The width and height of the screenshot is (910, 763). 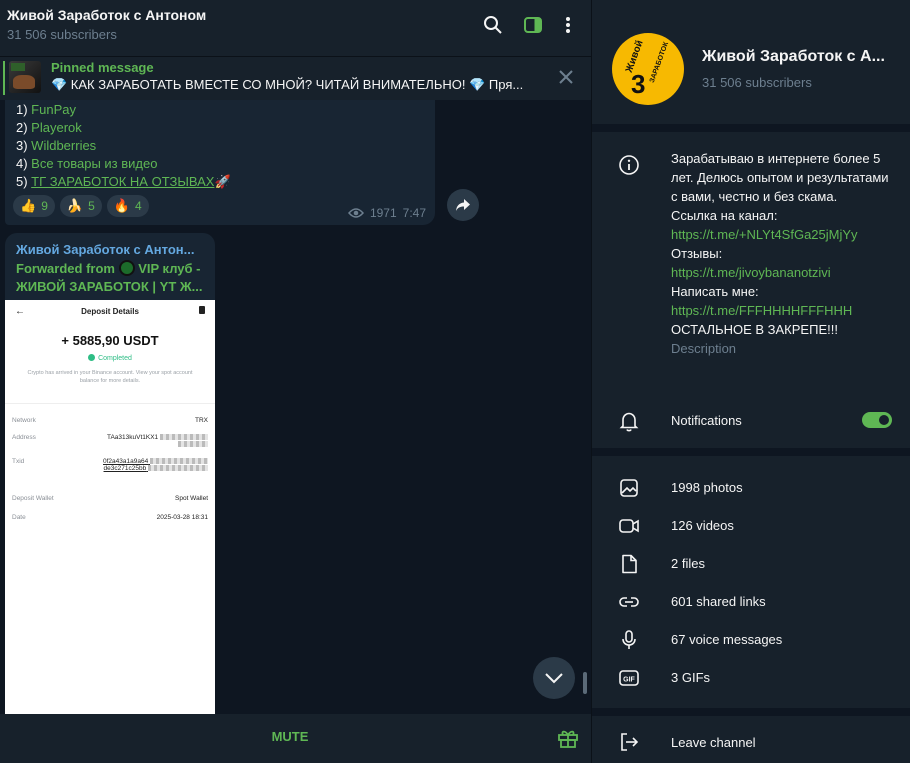 I want to click on funpay-link: FunPay, so click(x=53, y=109).